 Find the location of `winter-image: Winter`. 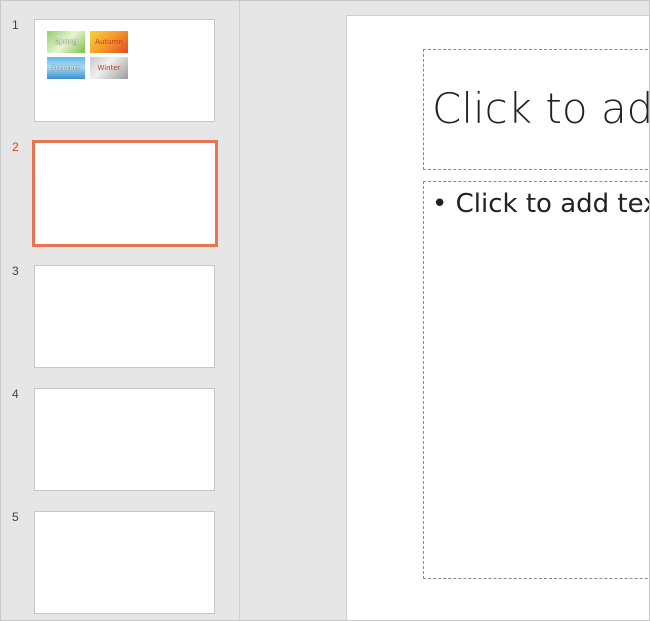

winter-image: Winter is located at coordinates (109, 68).